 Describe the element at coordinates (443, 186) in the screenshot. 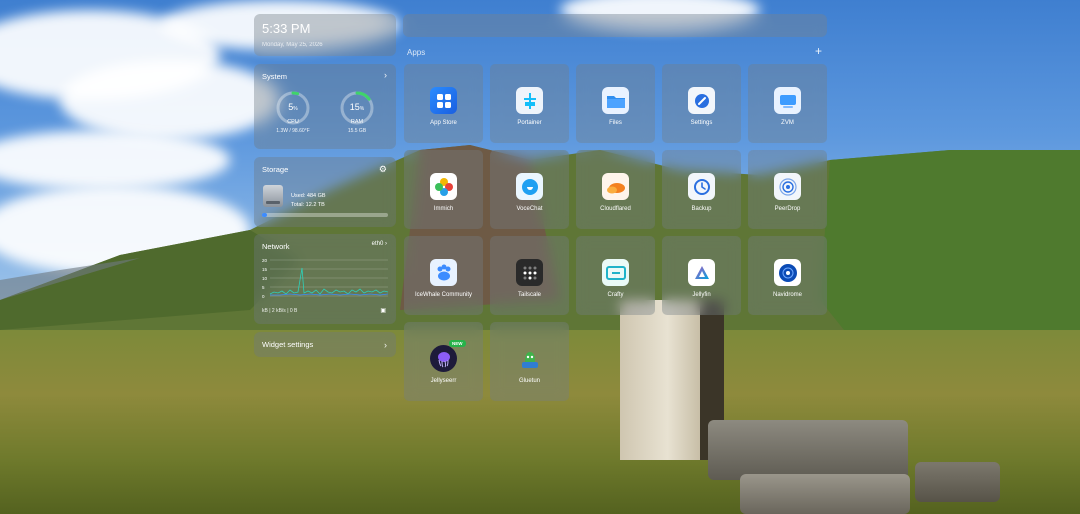

I see `immich-icon` at that location.